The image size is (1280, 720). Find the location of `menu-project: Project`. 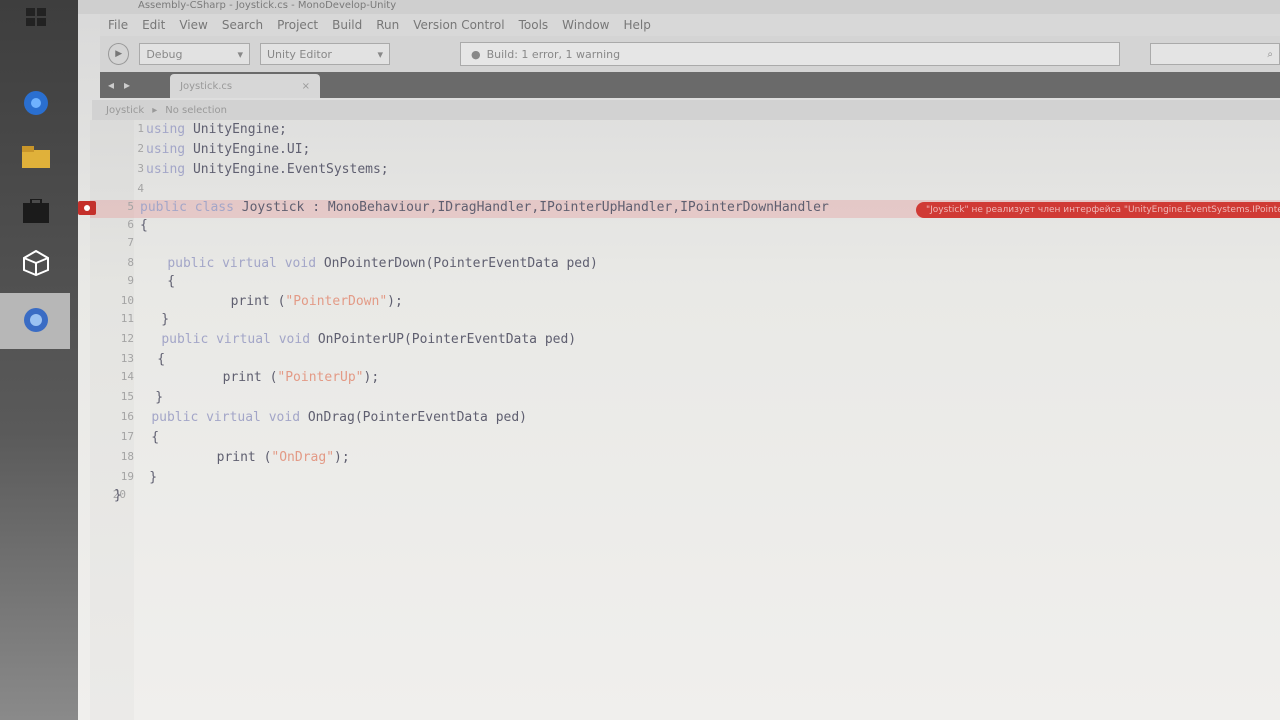

menu-project: Project is located at coordinates (297, 25).